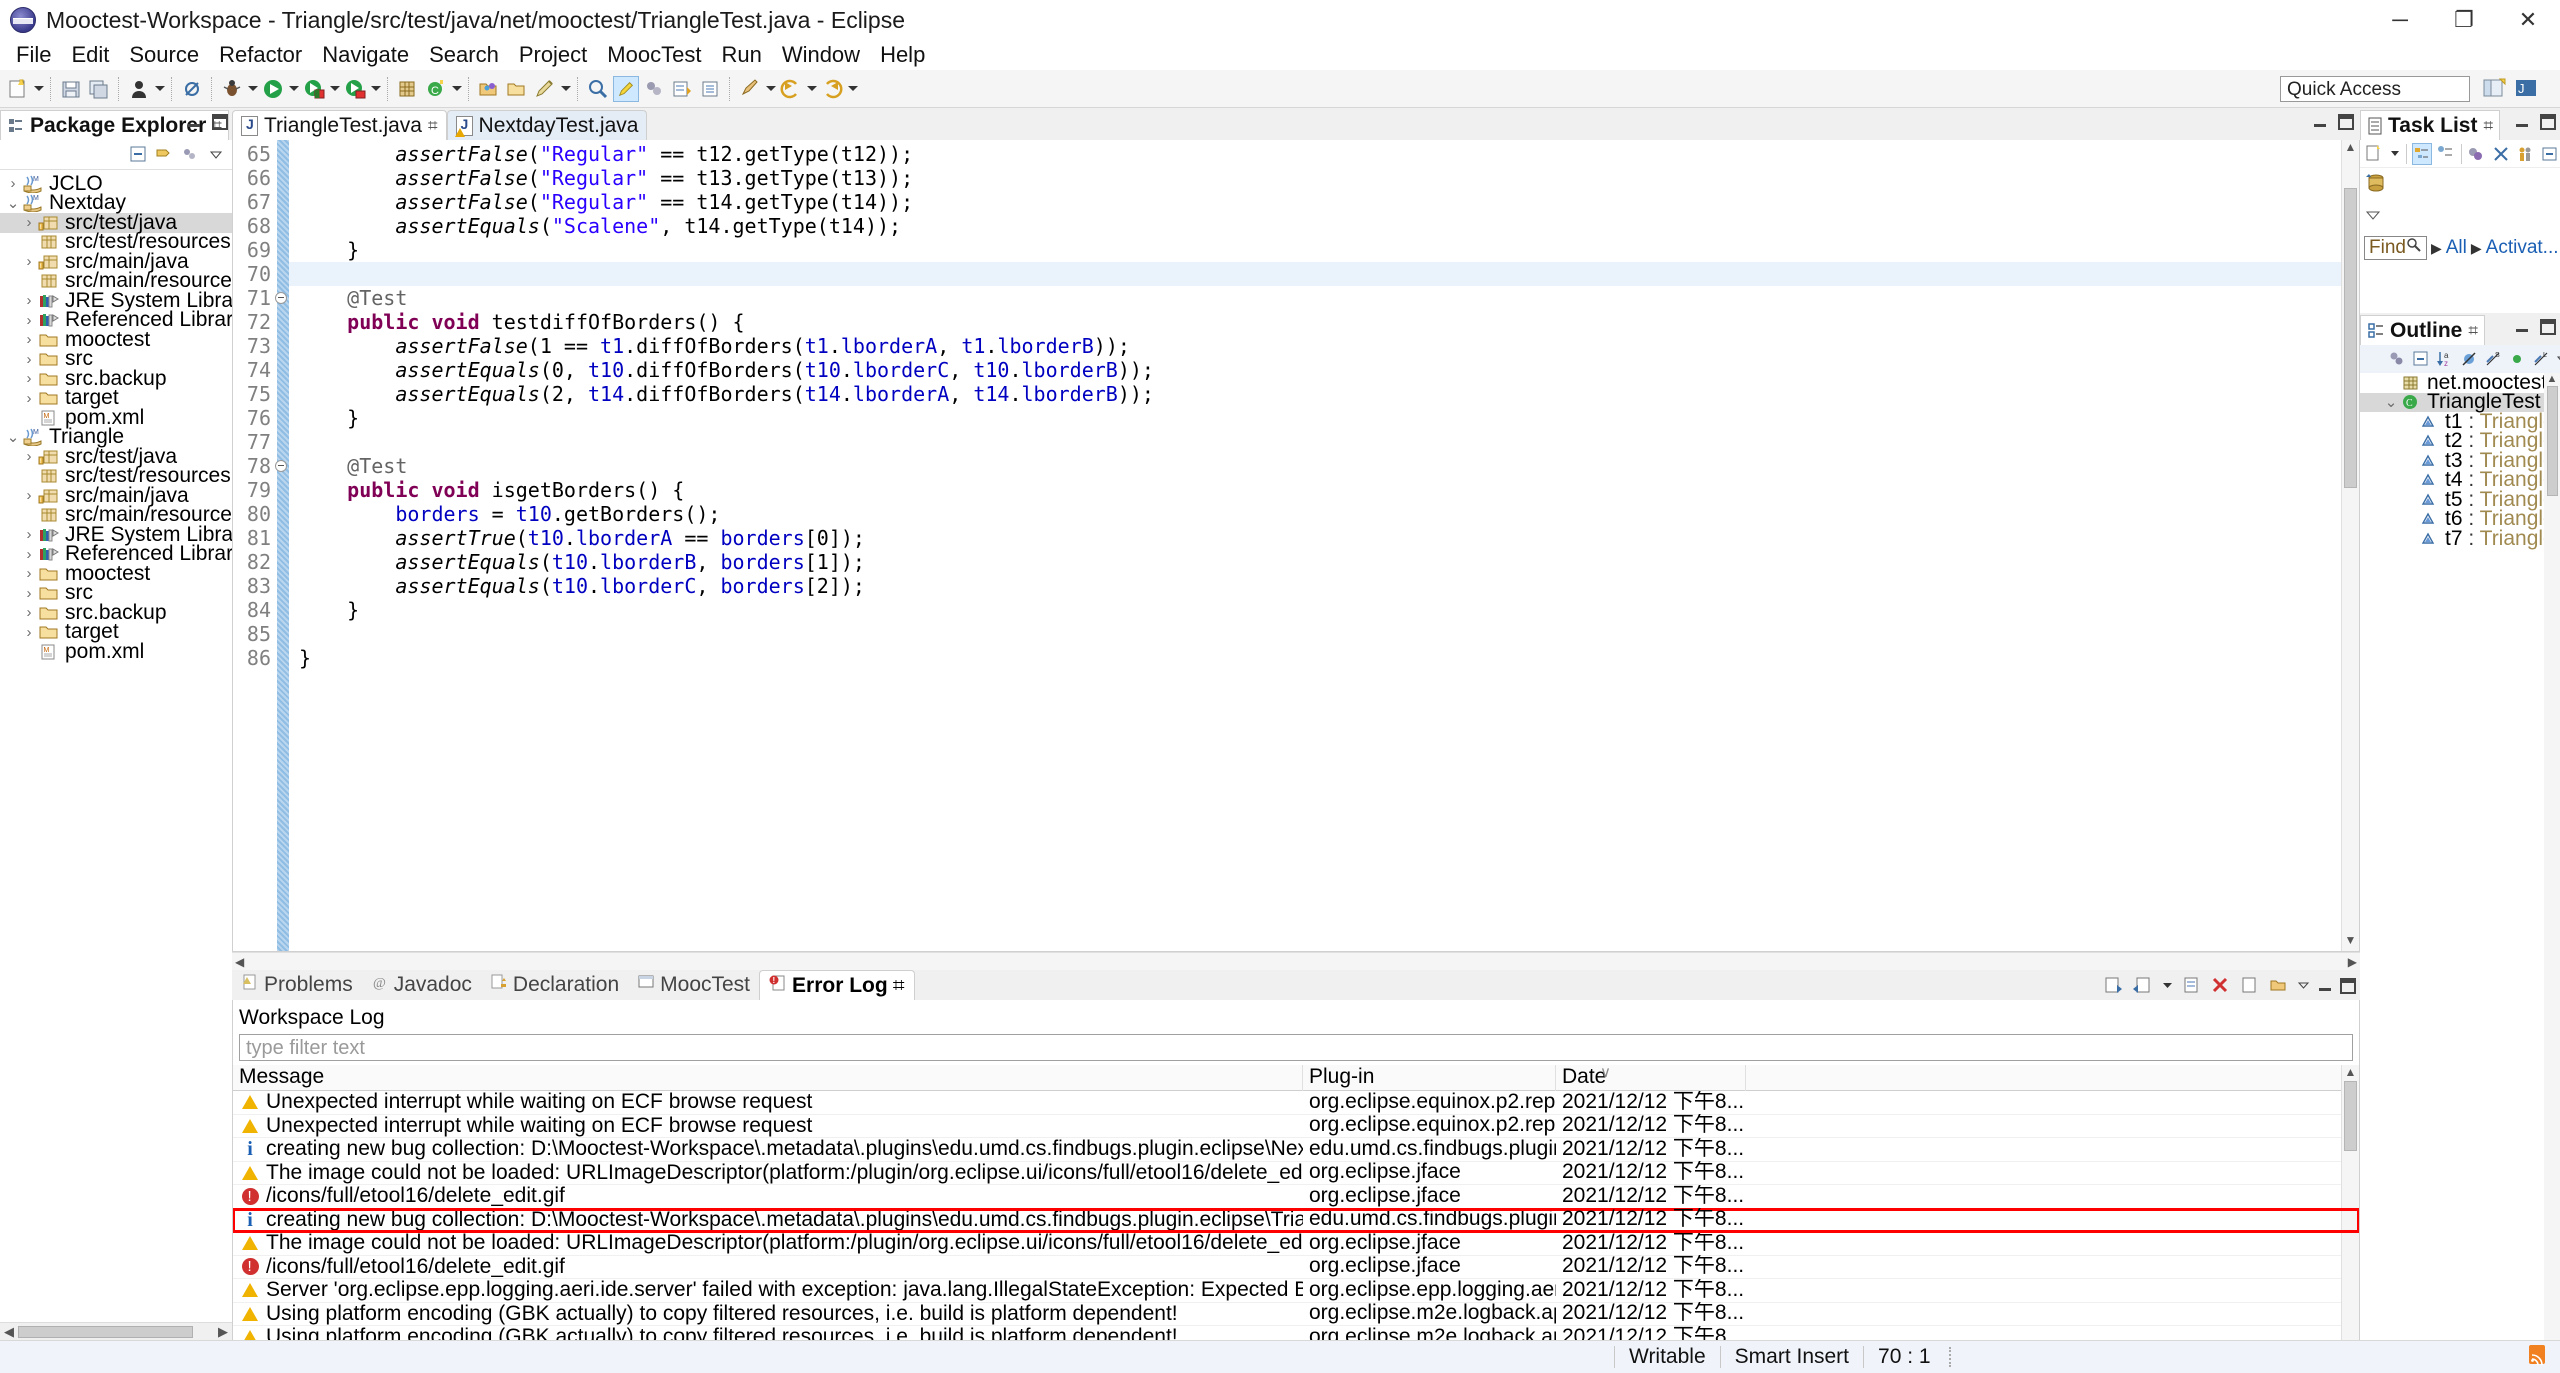 Image resolution: width=2560 pixels, height=1373 pixels. I want to click on hide-fields-icon, so click(2469, 359).